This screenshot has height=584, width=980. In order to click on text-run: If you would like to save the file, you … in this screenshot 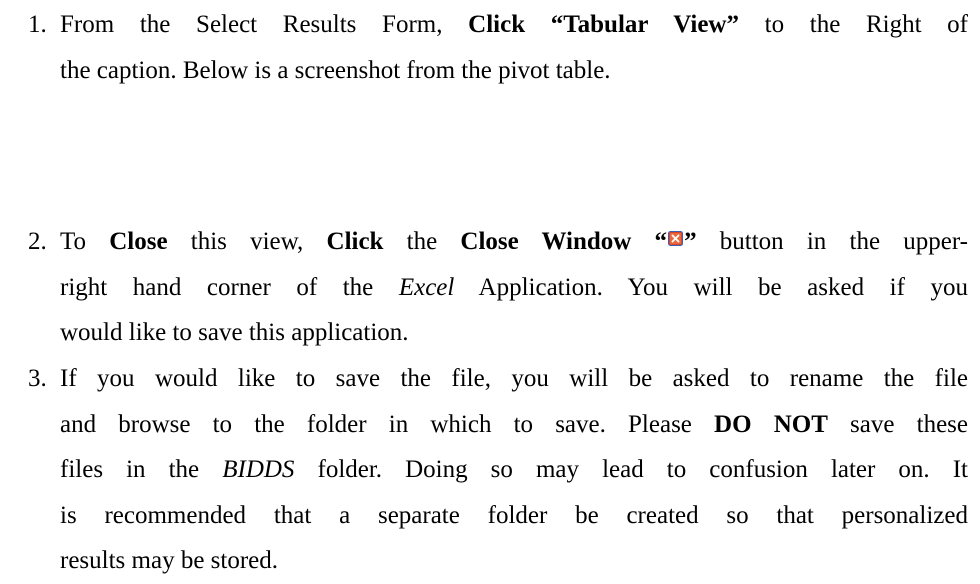, I will do `click(514, 378)`.